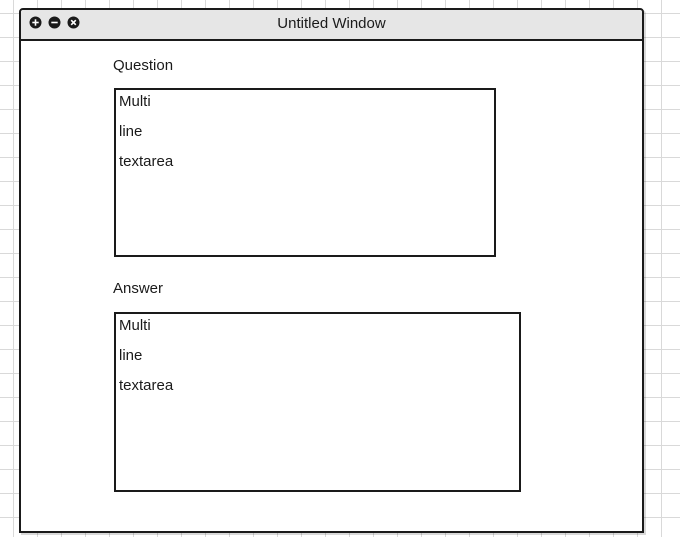 This screenshot has width=680, height=537. I want to click on answer-line-1: Multi, so click(135, 325).